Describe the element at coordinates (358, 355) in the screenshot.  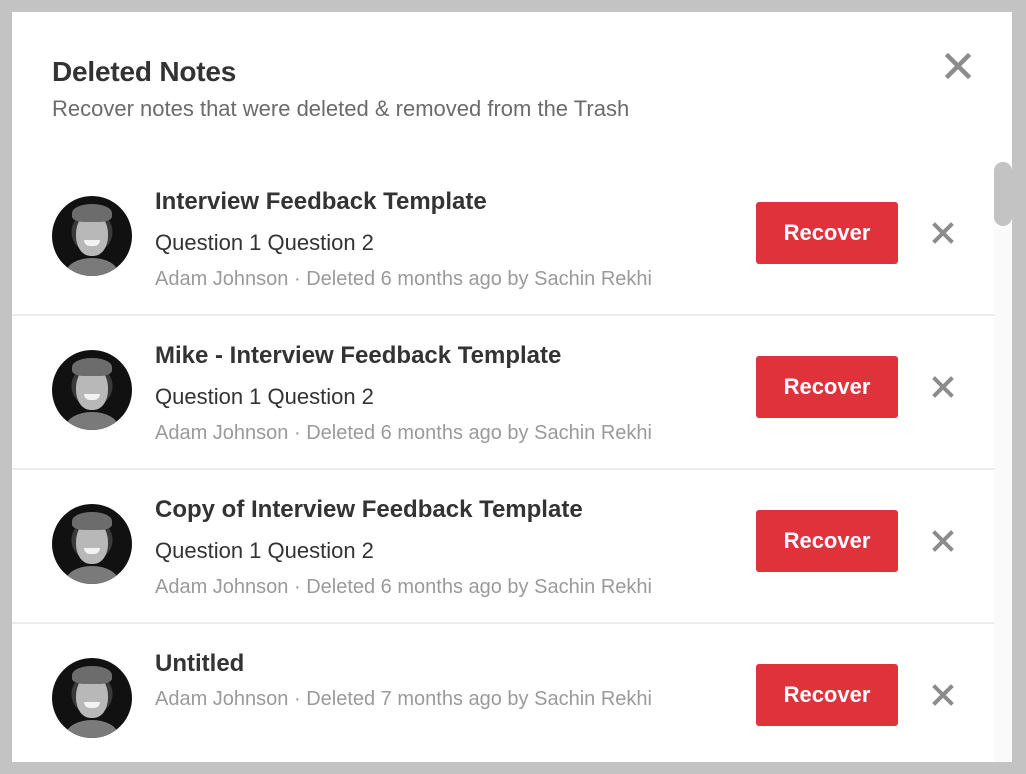
I see `note-title: Mike - Interview Feedback Template` at that location.